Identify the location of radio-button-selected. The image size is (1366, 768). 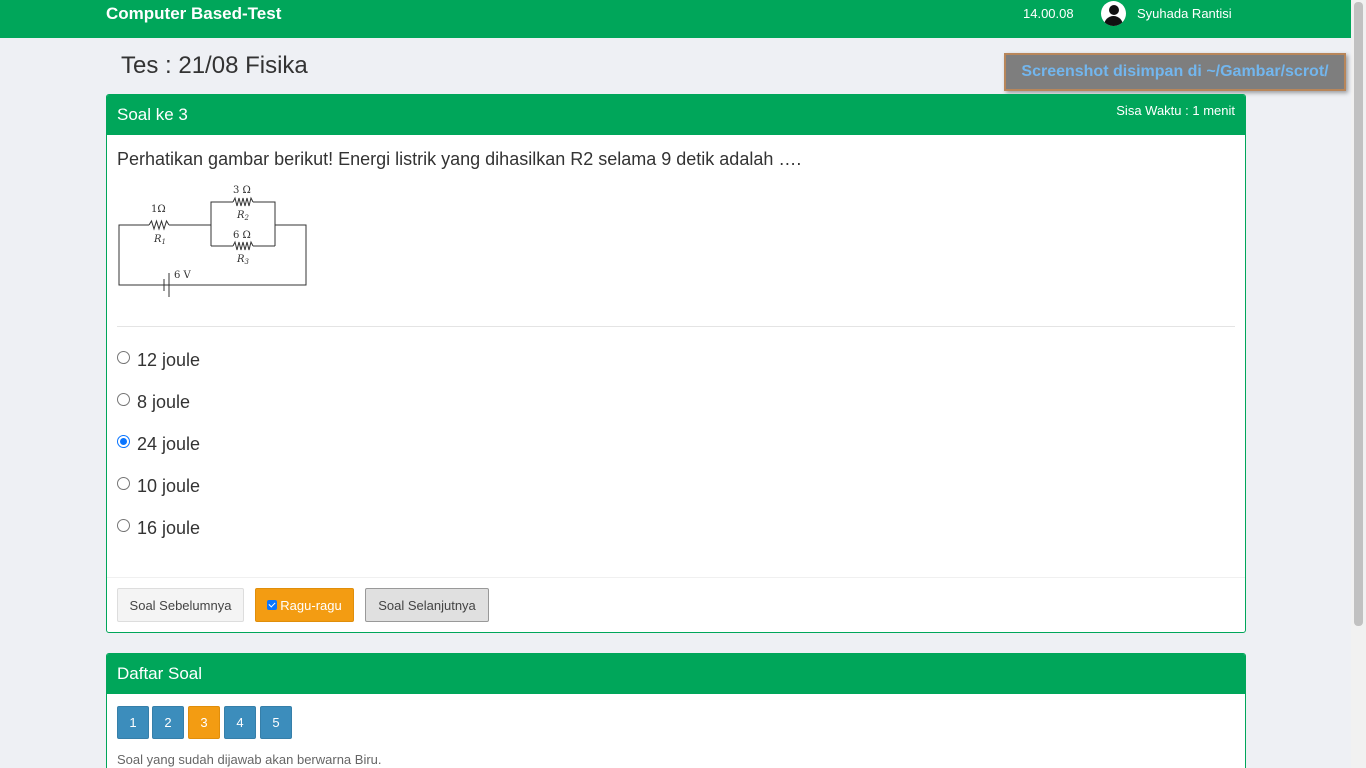
(123, 441).